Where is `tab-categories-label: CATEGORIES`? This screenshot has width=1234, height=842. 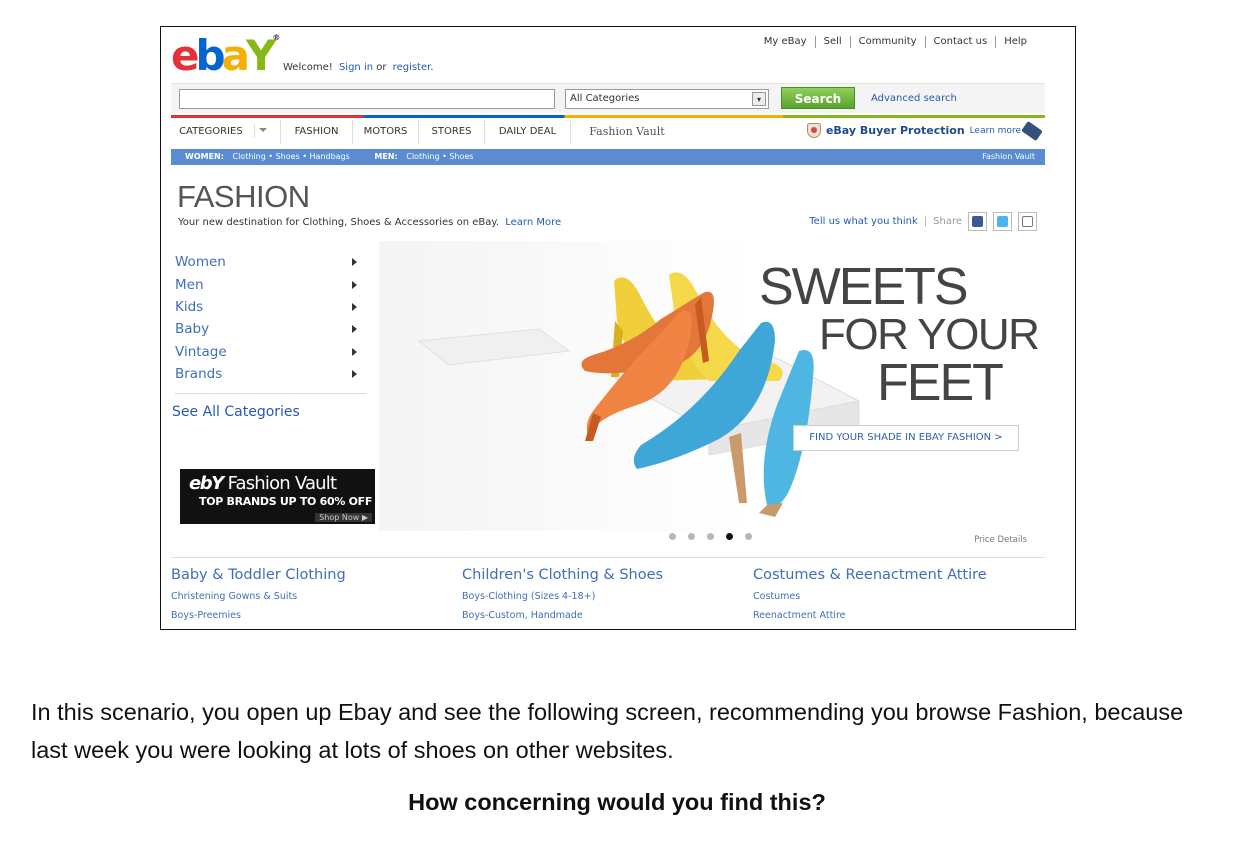
tab-categories-label: CATEGORIES is located at coordinates (211, 131).